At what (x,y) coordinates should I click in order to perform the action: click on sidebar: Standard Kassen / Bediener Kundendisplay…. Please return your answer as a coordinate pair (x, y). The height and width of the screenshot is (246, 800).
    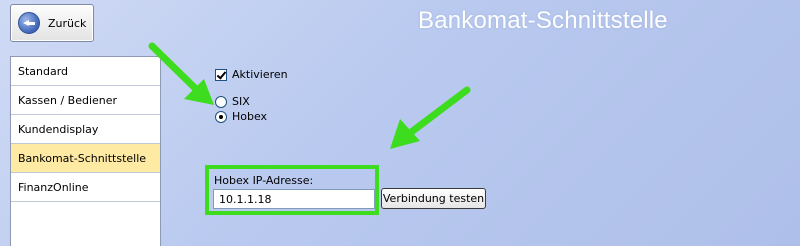
    Looking at the image, I should click on (85, 151).